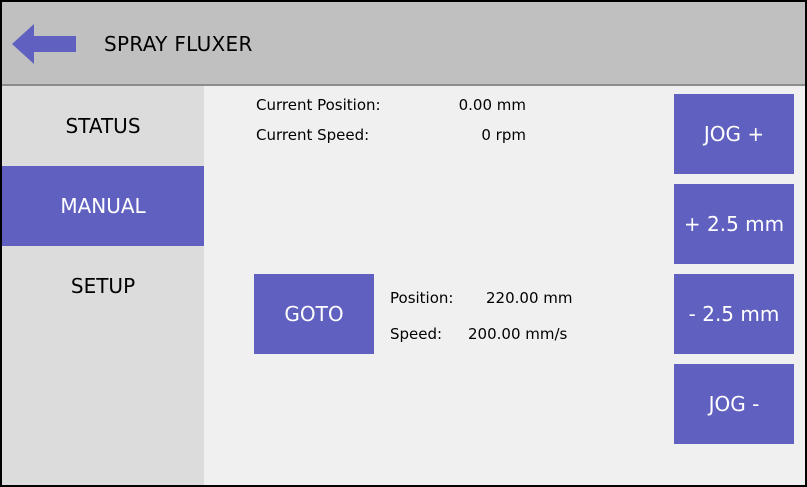 The image size is (807, 487). I want to click on sidebar-item-label: STATUS, so click(103, 126).